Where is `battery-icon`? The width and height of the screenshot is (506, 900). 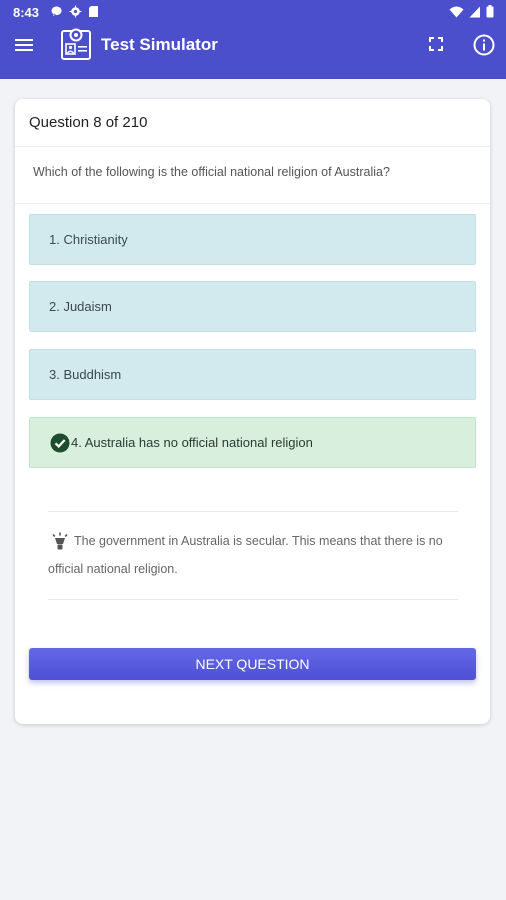 battery-icon is located at coordinates (490, 13).